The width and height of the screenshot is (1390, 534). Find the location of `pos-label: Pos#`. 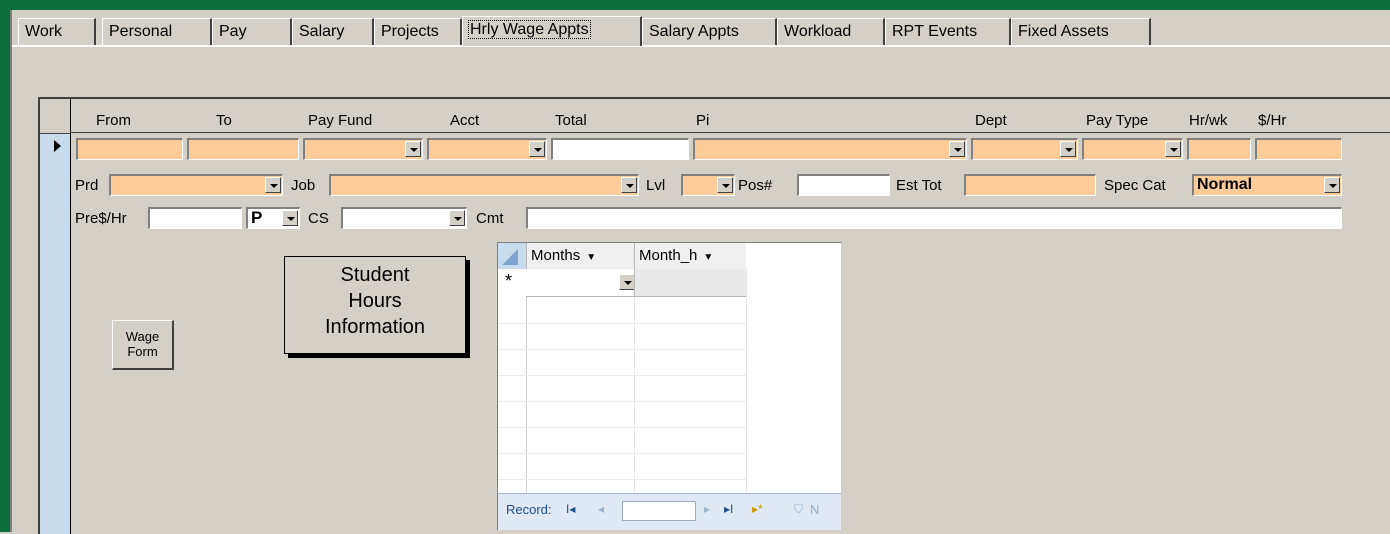

pos-label: Pos# is located at coordinates (755, 185).